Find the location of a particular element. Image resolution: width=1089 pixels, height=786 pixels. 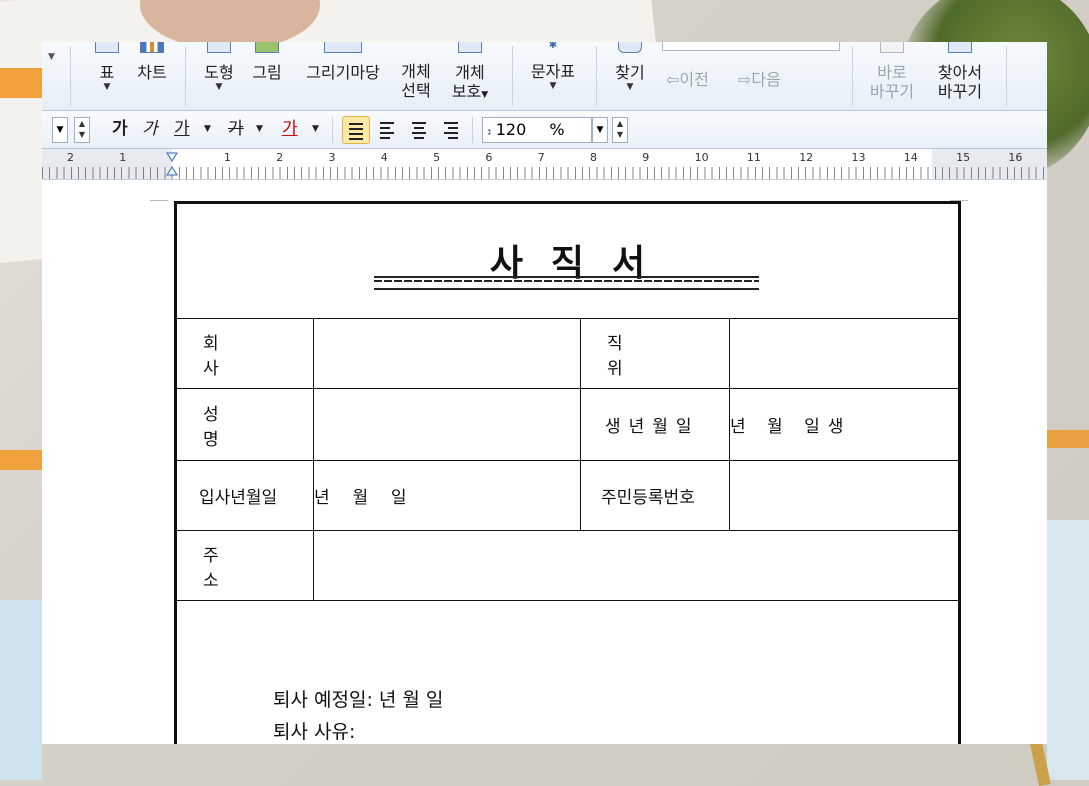

char-table-button: ✱ 문자표 ▼ is located at coordinates (553, 76).